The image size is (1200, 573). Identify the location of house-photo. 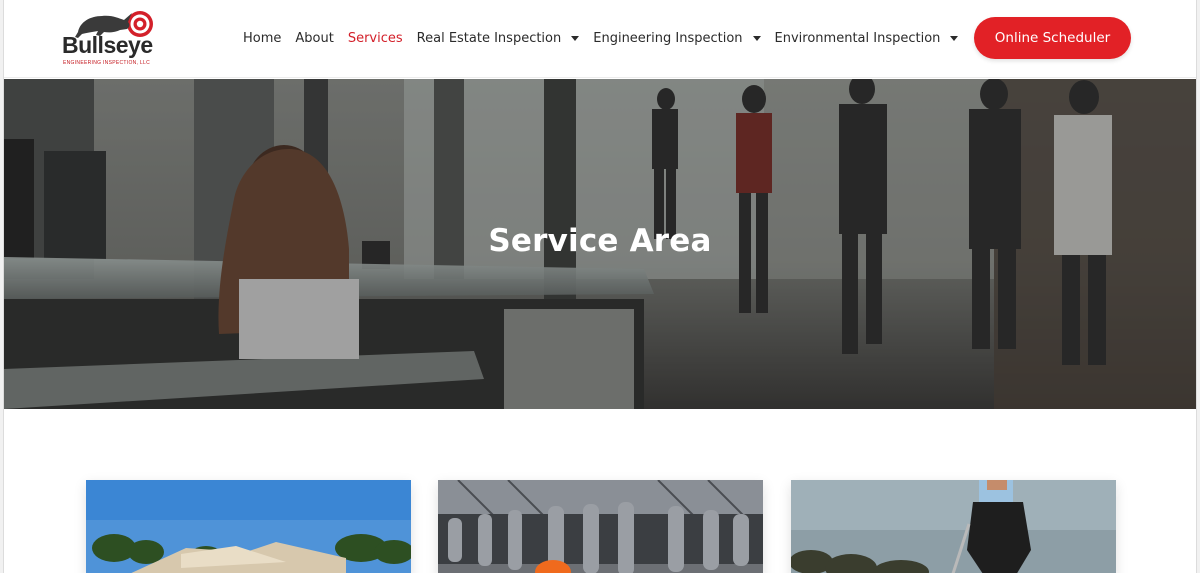
(248, 526).